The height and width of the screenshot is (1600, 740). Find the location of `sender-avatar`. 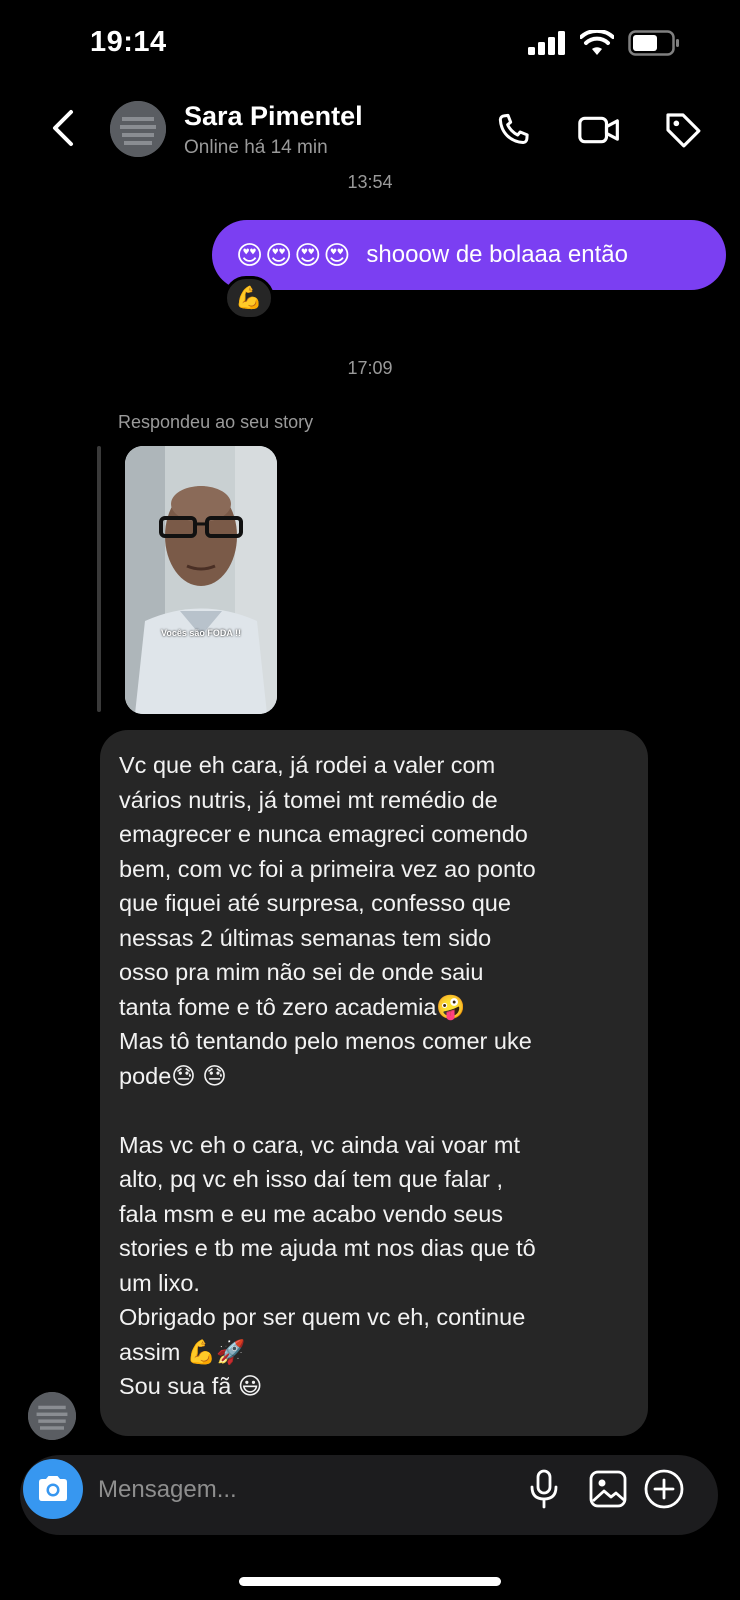

sender-avatar is located at coordinates (52, 1416).